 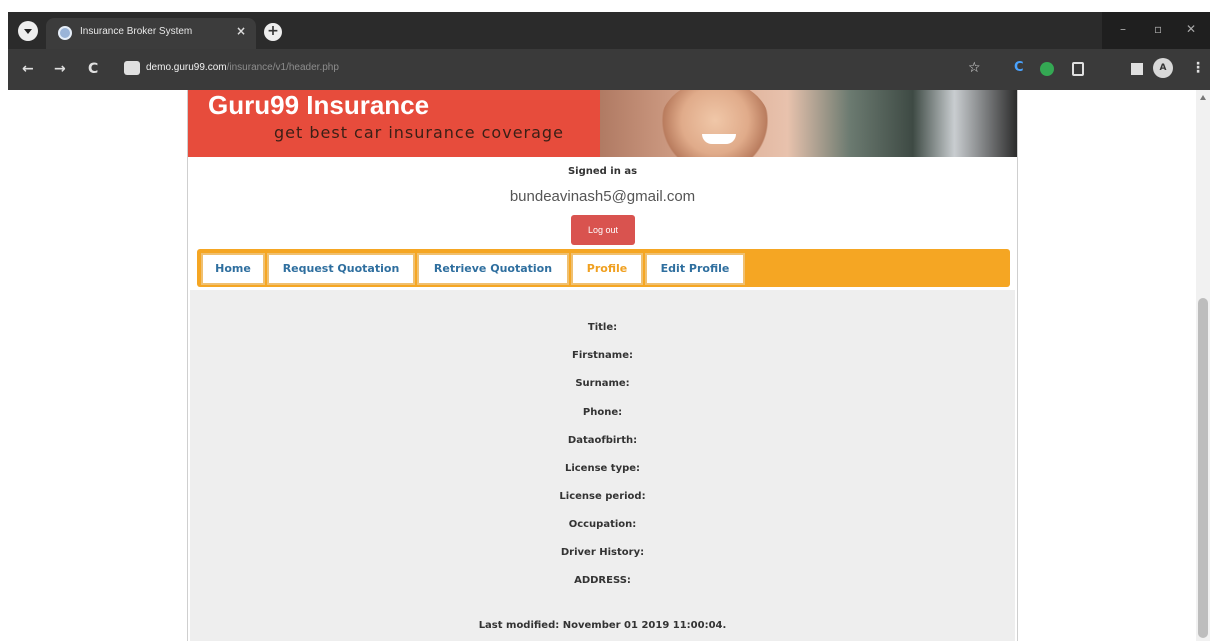 What do you see at coordinates (1019, 67) in the screenshot?
I see `extension-c-icon: C` at bounding box center [1019, 67].